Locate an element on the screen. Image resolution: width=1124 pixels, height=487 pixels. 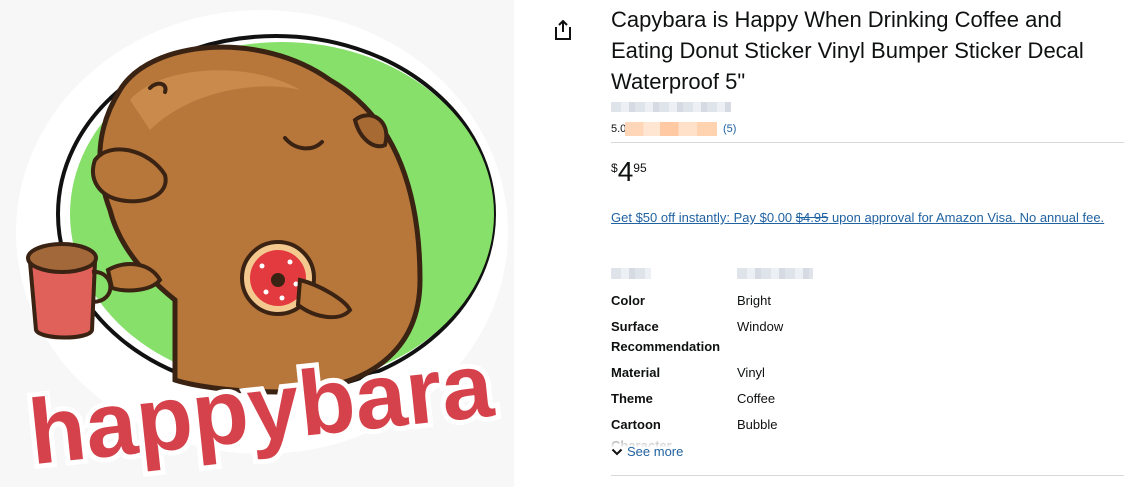
rating-count-link: (5) is located at coordinates (729, 129).